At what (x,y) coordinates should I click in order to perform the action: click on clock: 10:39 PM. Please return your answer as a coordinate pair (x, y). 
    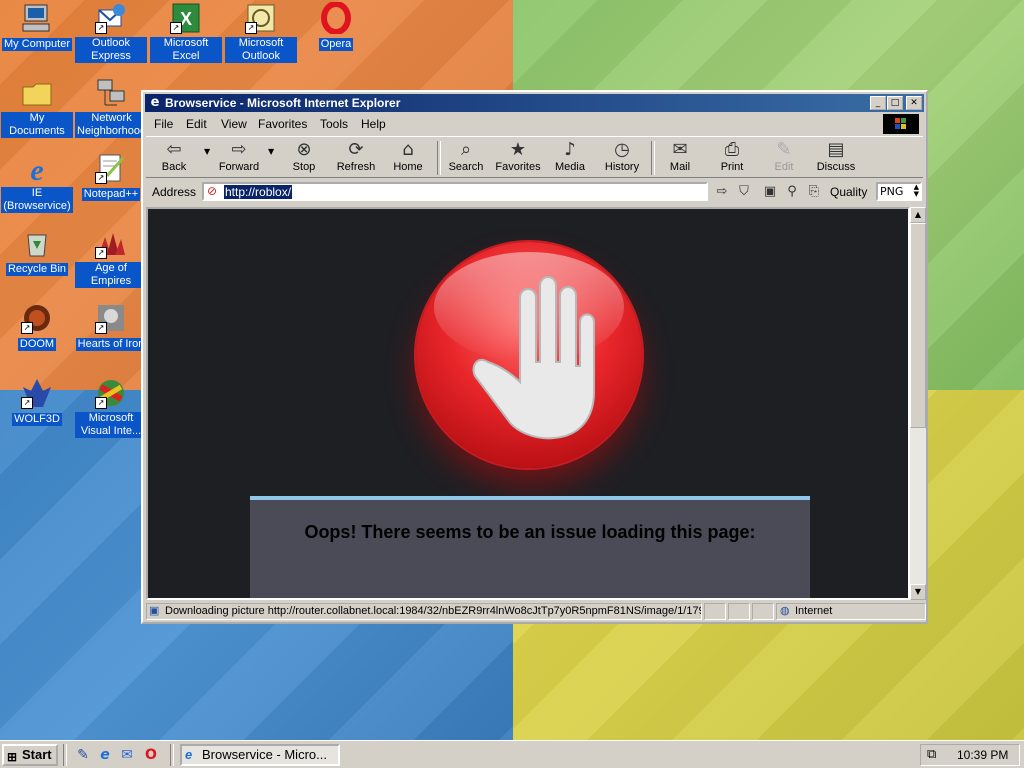
    Looking at the image, I should click on (982, 755).